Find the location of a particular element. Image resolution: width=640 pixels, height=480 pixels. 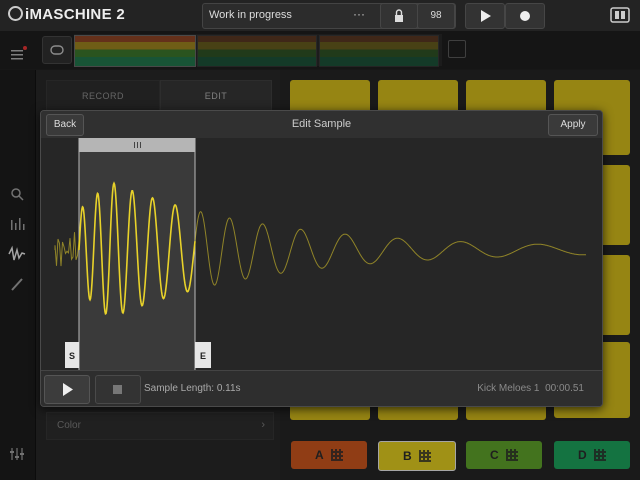

lock-icon is located at coordinates (399, 15).